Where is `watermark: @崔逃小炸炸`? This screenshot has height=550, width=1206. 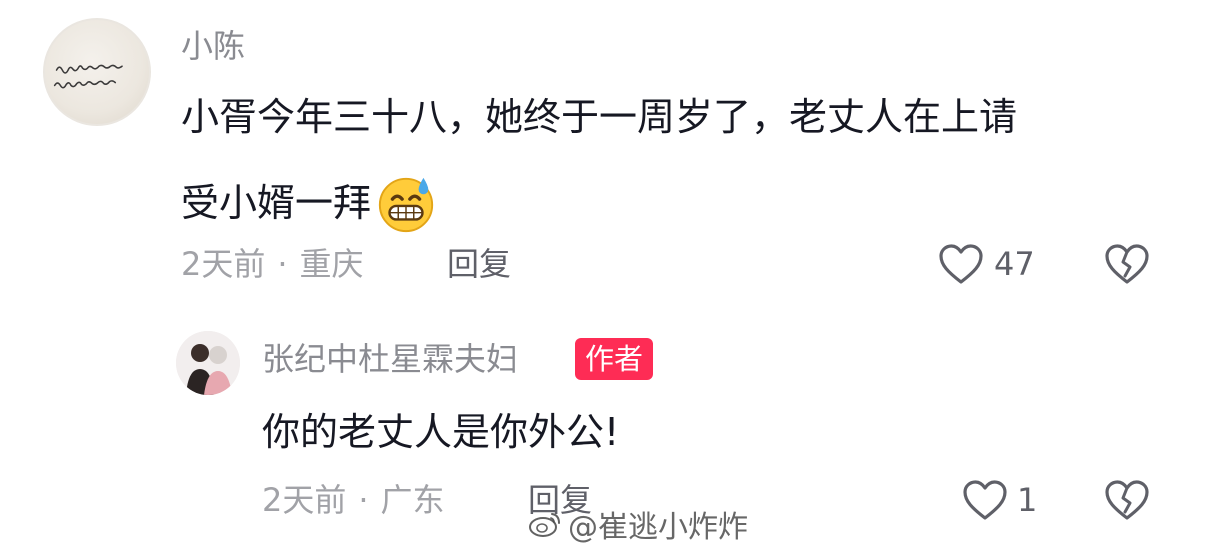 watermark: @崔逃小炸炸 is located at coordinates (638, 524).